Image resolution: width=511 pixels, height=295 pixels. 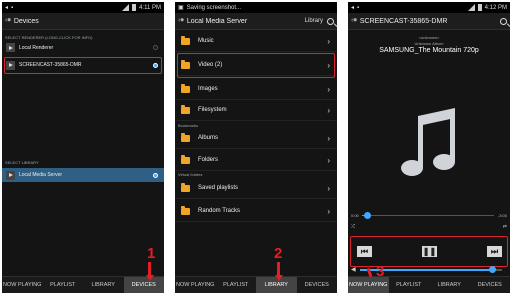 What do you see at coordinates (83, 21) in the screenshot?
I see `action-bar: ‹⏺ Devices` at bounding box center [83, 21].